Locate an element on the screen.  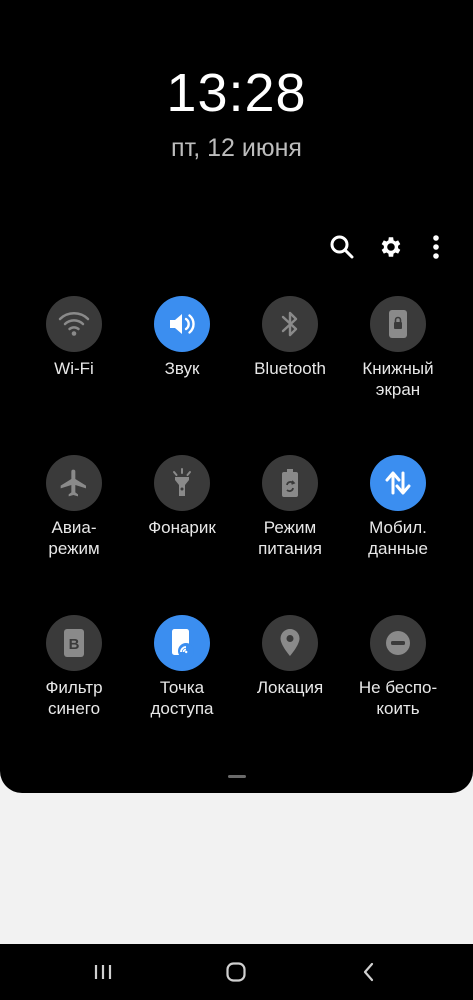
tile-airplane: Авиа- режим is located at coordinates (74, 507).